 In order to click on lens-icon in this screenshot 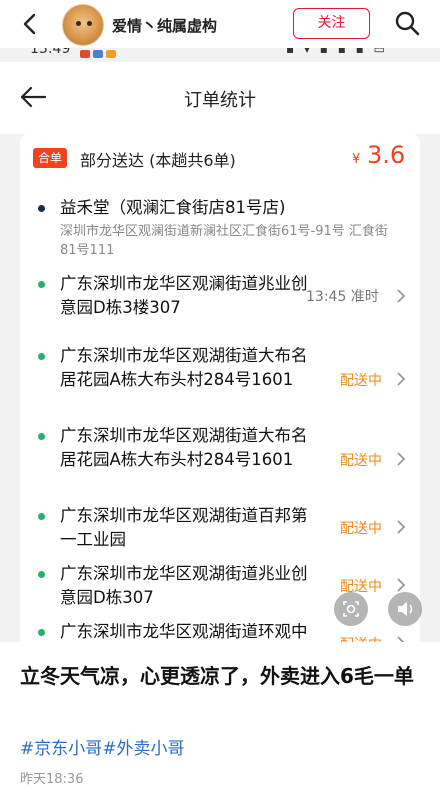, I will do `click(351, 609)`.